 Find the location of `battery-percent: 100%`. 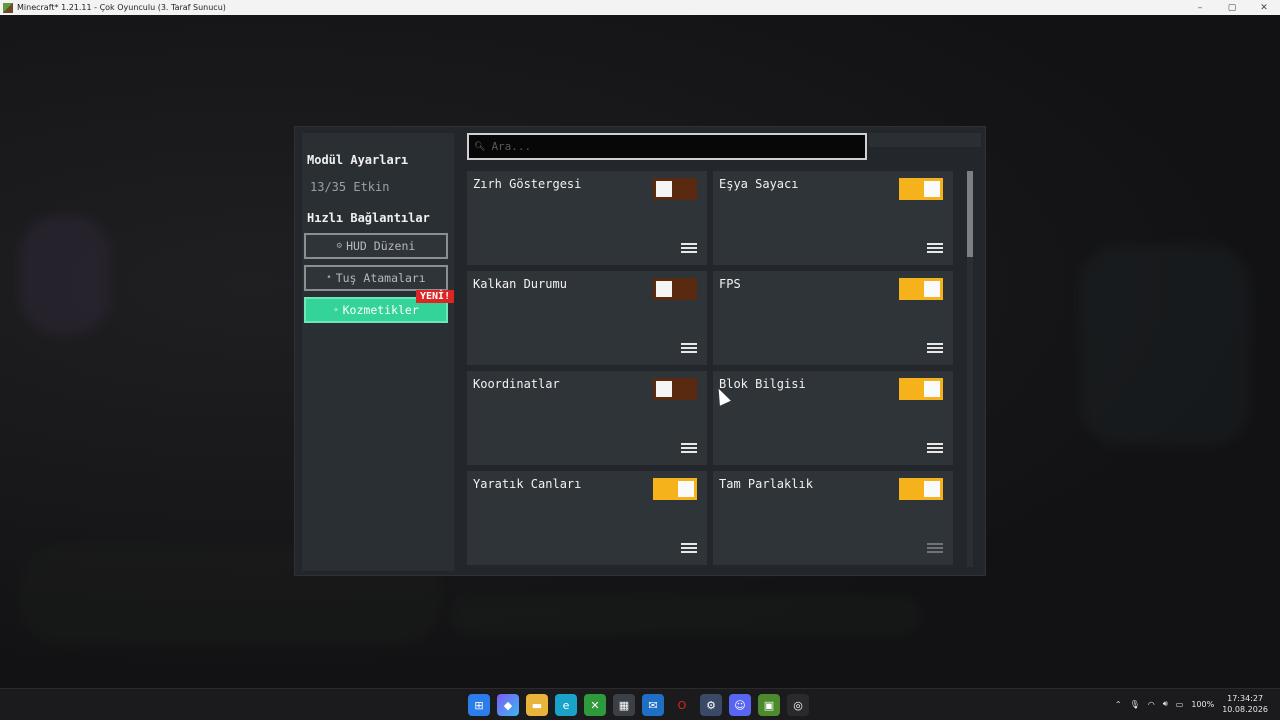

battery-percent: 100% is located at coordinates (1203, 704).